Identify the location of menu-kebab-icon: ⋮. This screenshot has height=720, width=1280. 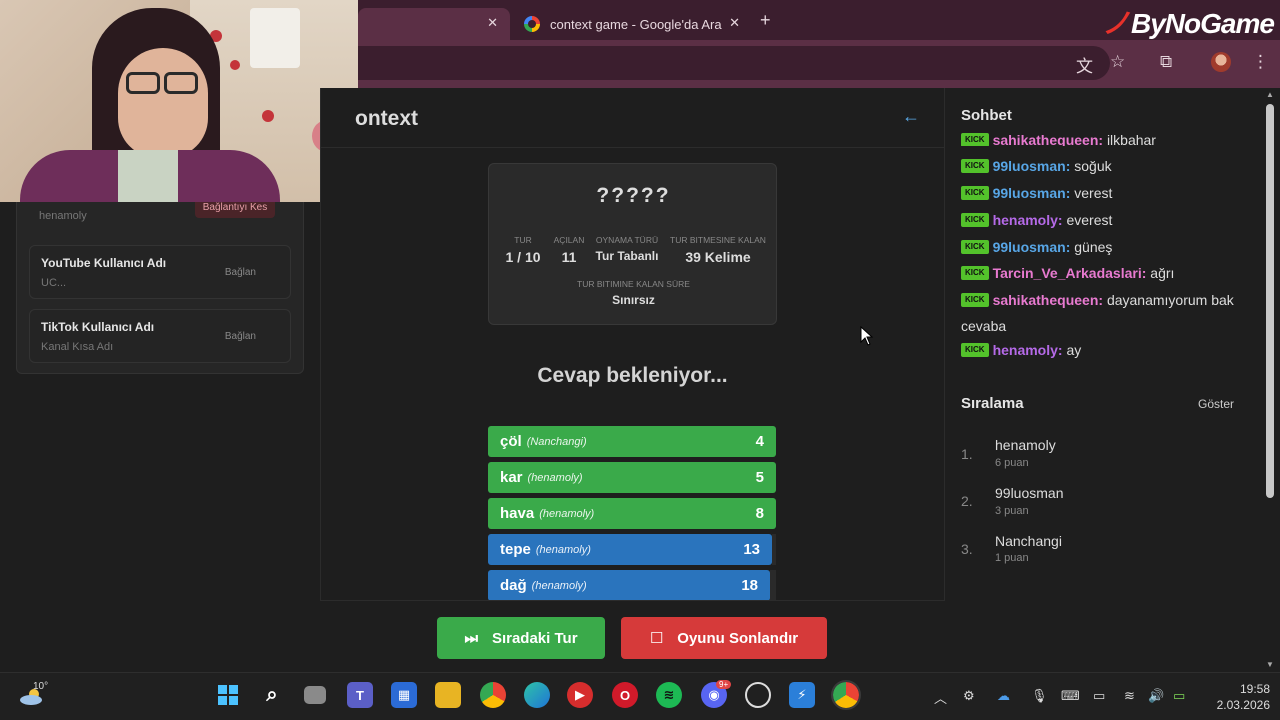
(1260, 62).